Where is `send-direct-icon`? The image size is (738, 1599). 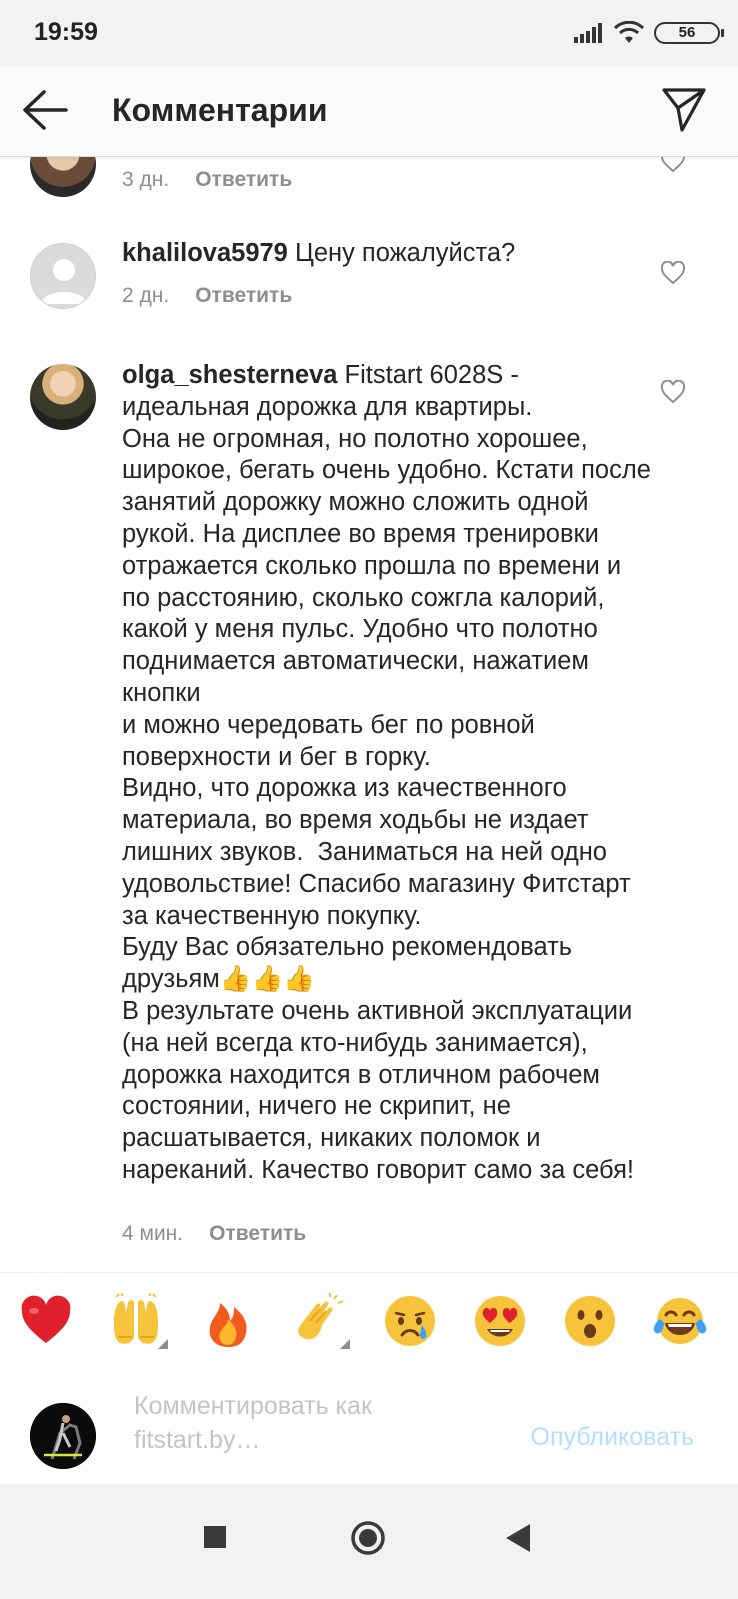 send-direct-icon is located at coordinates (684, 109).